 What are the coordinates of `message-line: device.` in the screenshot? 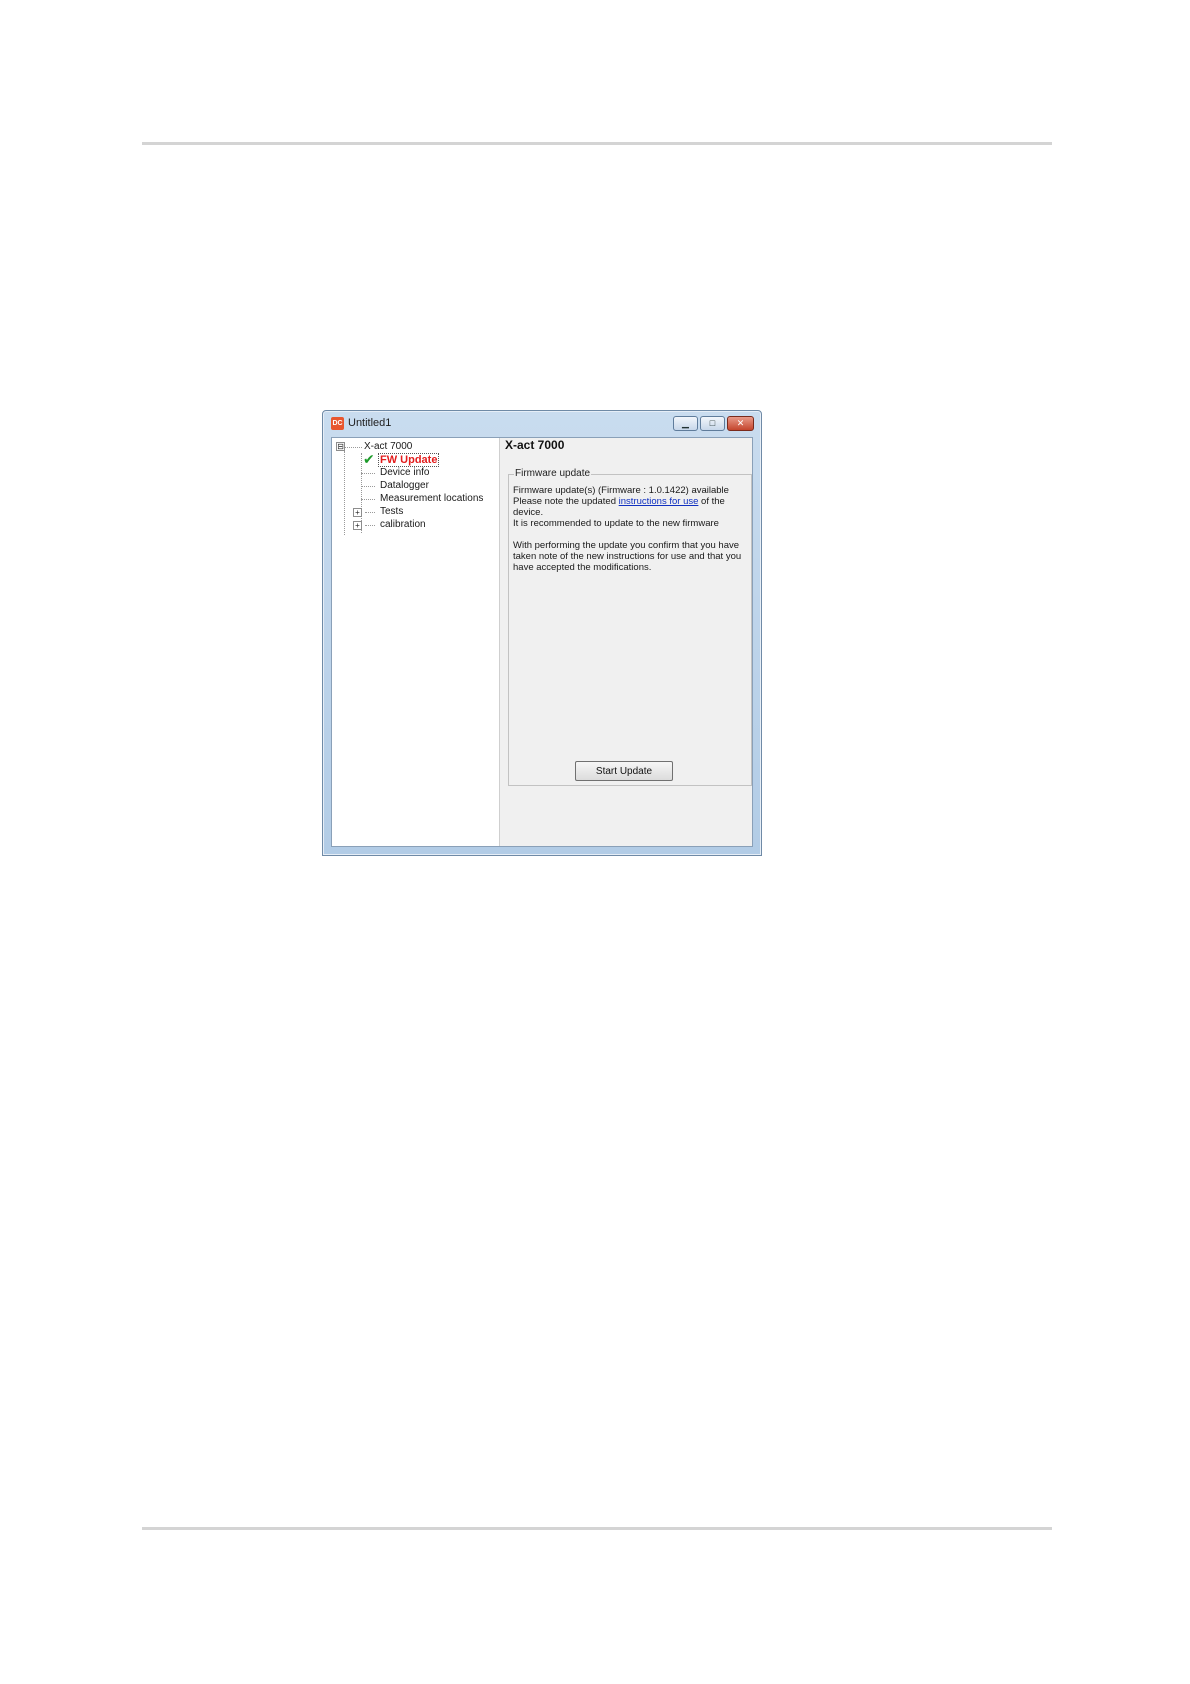 It's located at (528, 512).